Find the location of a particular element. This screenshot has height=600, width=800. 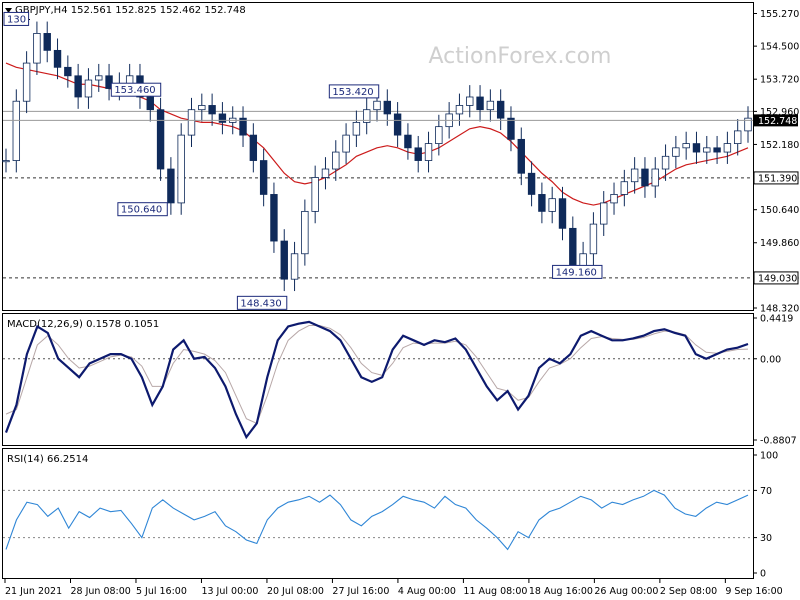

price-level-label: 149.030 is located at coordinates (777, 278).